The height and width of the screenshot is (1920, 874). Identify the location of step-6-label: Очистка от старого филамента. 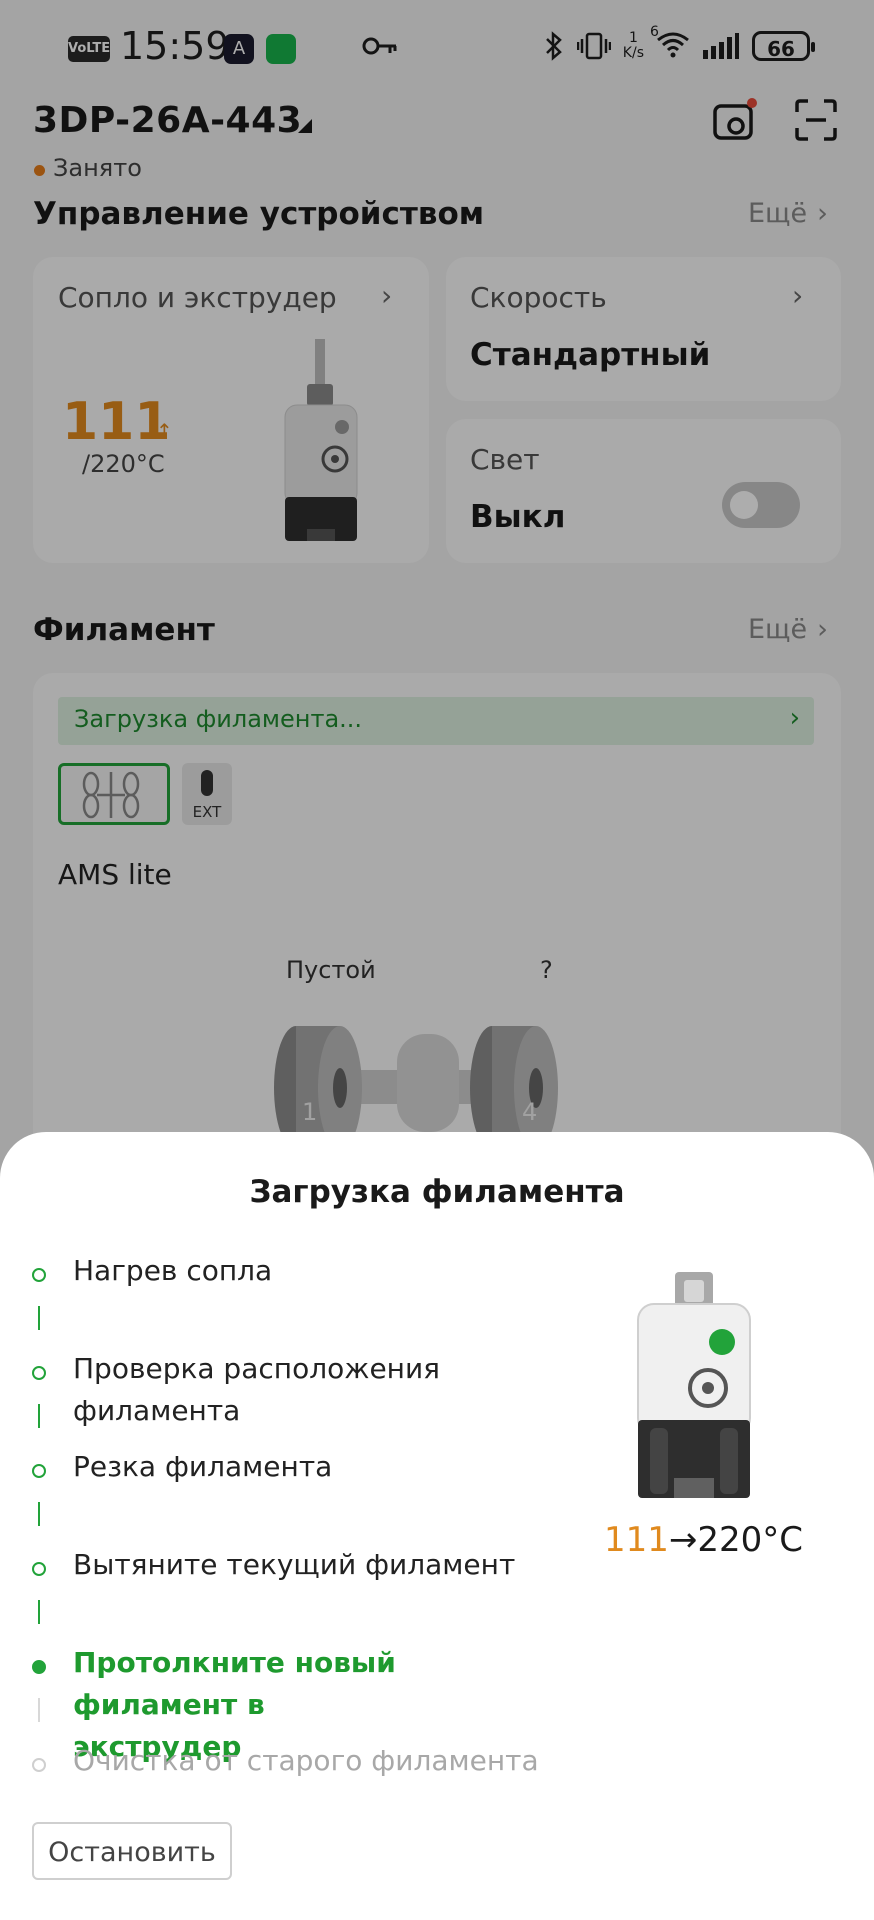
(306, 1760).